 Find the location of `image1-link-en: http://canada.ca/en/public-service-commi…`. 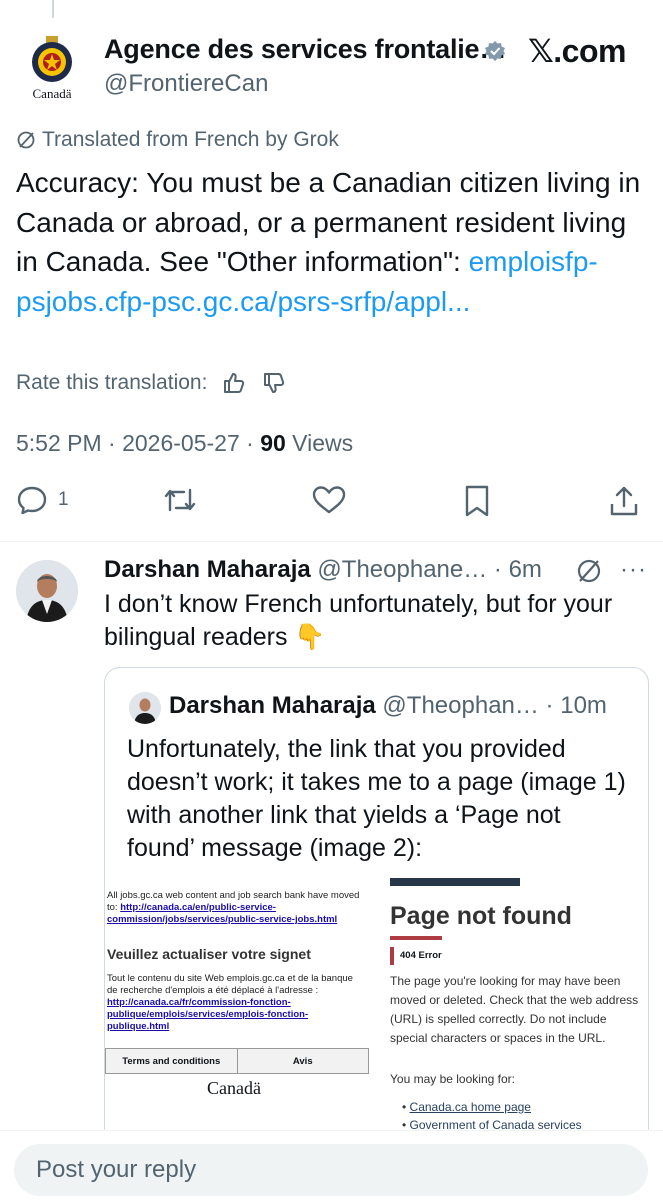

image1-link-en: http://canada.ca/en/public-service-commi… is located at coordinates (222, 913).